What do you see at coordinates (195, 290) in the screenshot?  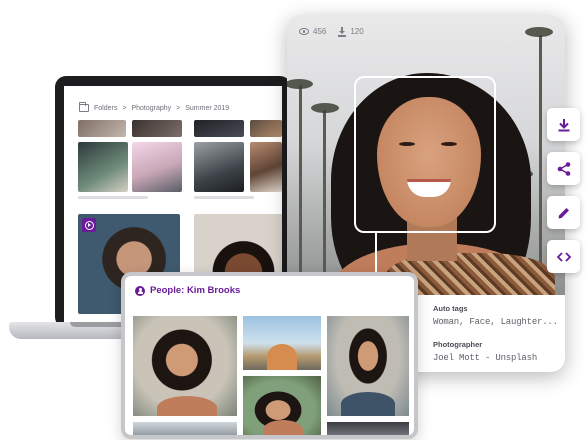 I see `people-title: People: Kim Brooks` at bounding box center [195, 290].